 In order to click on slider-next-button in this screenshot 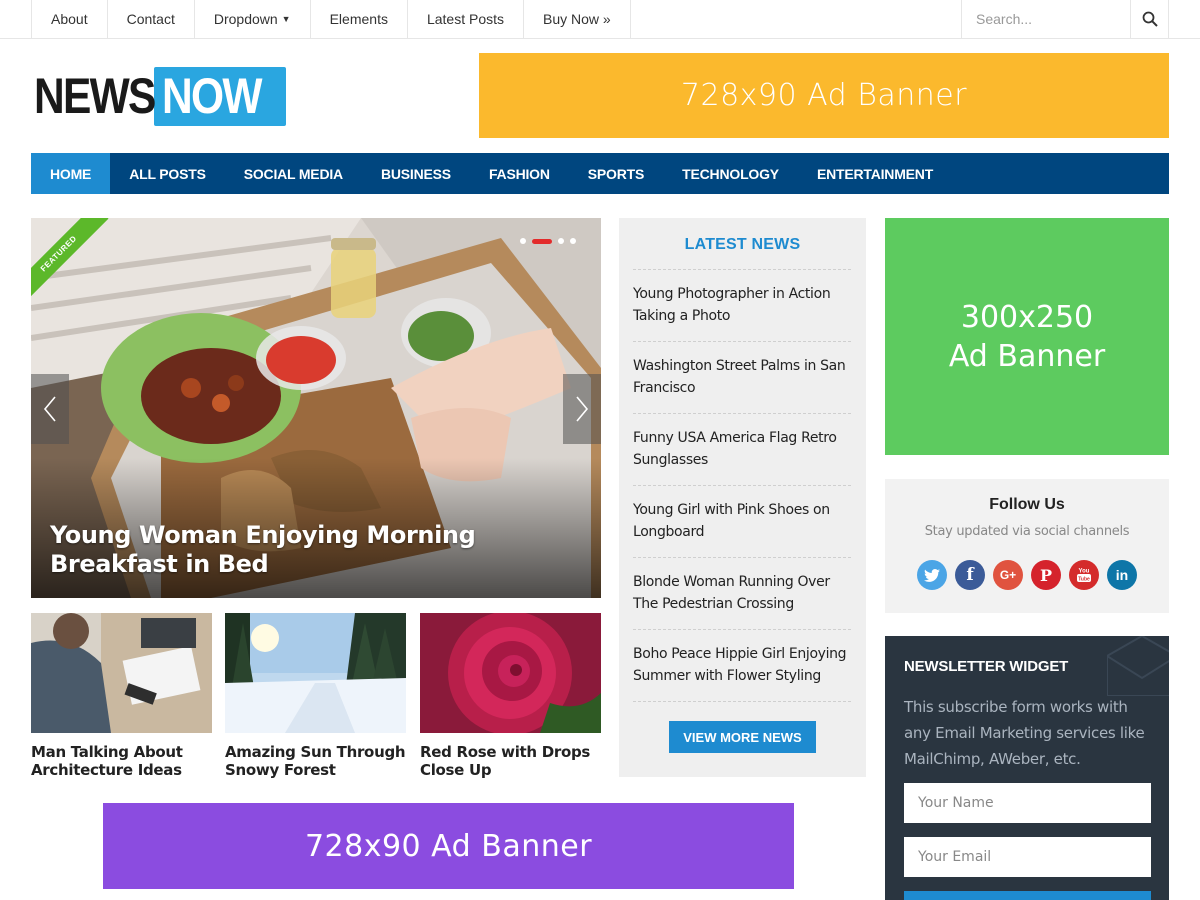, I will do `click(582, 409)`.